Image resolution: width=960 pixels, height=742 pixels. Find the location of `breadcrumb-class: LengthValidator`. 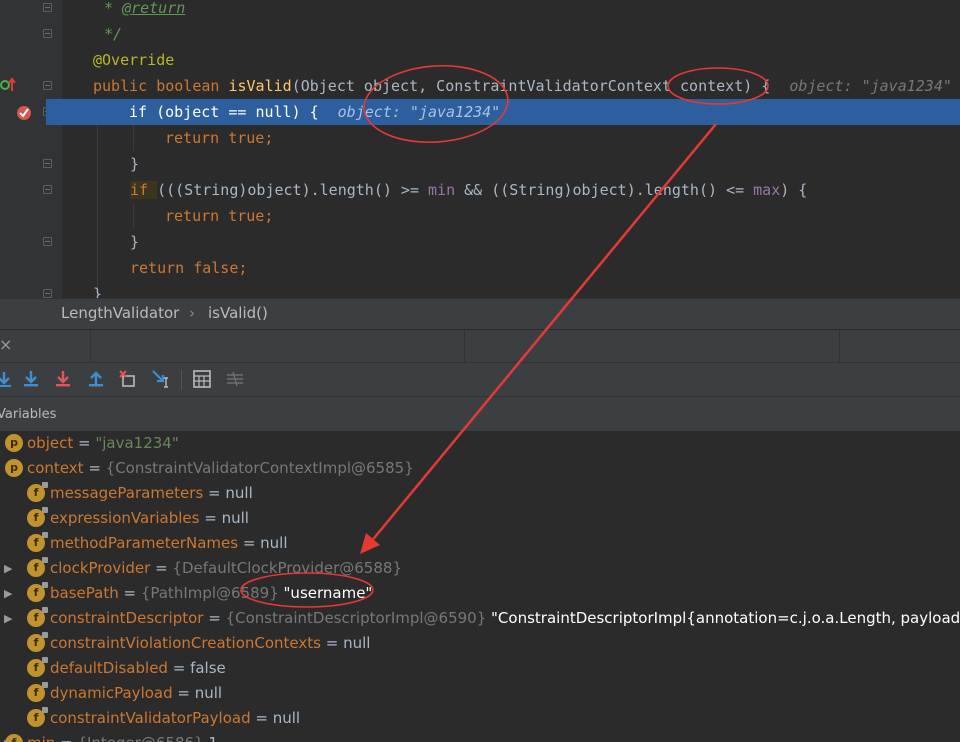

breadcrumb-class: LengthValidator is located at coordinates (120, 313).